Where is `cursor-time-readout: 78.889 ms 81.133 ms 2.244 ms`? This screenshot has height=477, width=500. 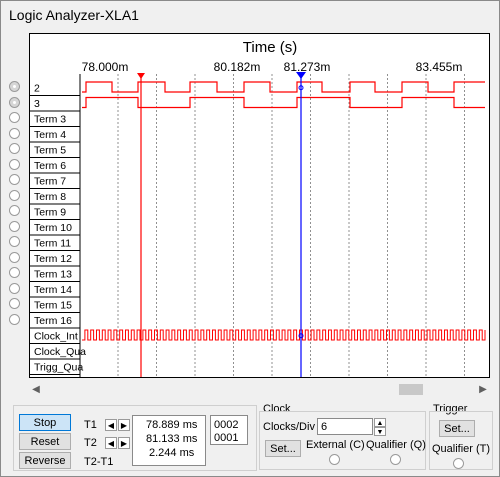
cursor-time-readout: 78.889 ms 81.133 ms 2.244 ms is located at coordinates (169, 440).